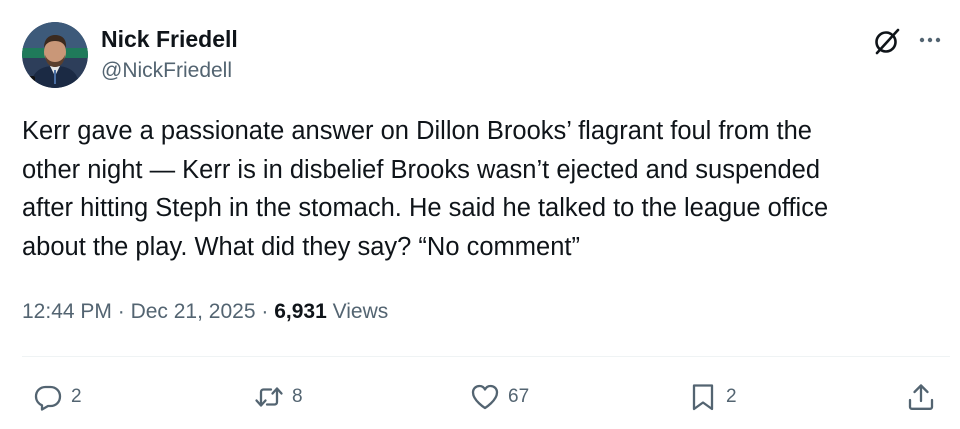 This screenshot has width=960, height=429. I want to click on reply-button: 2, so click(57, 397).